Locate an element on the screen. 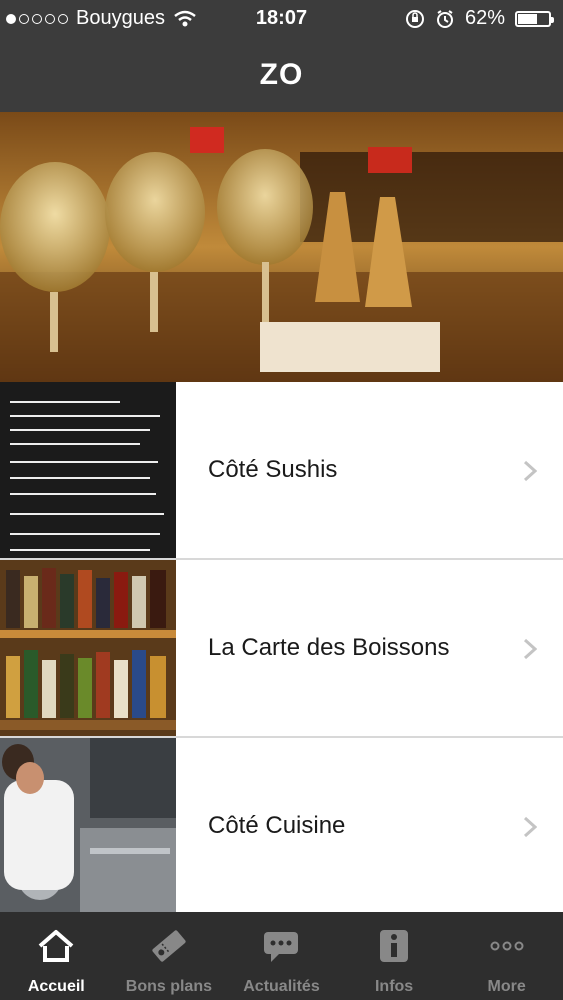 The image size is (563, 1000). battery-percent: 62% is located at coordinates (484, 18).